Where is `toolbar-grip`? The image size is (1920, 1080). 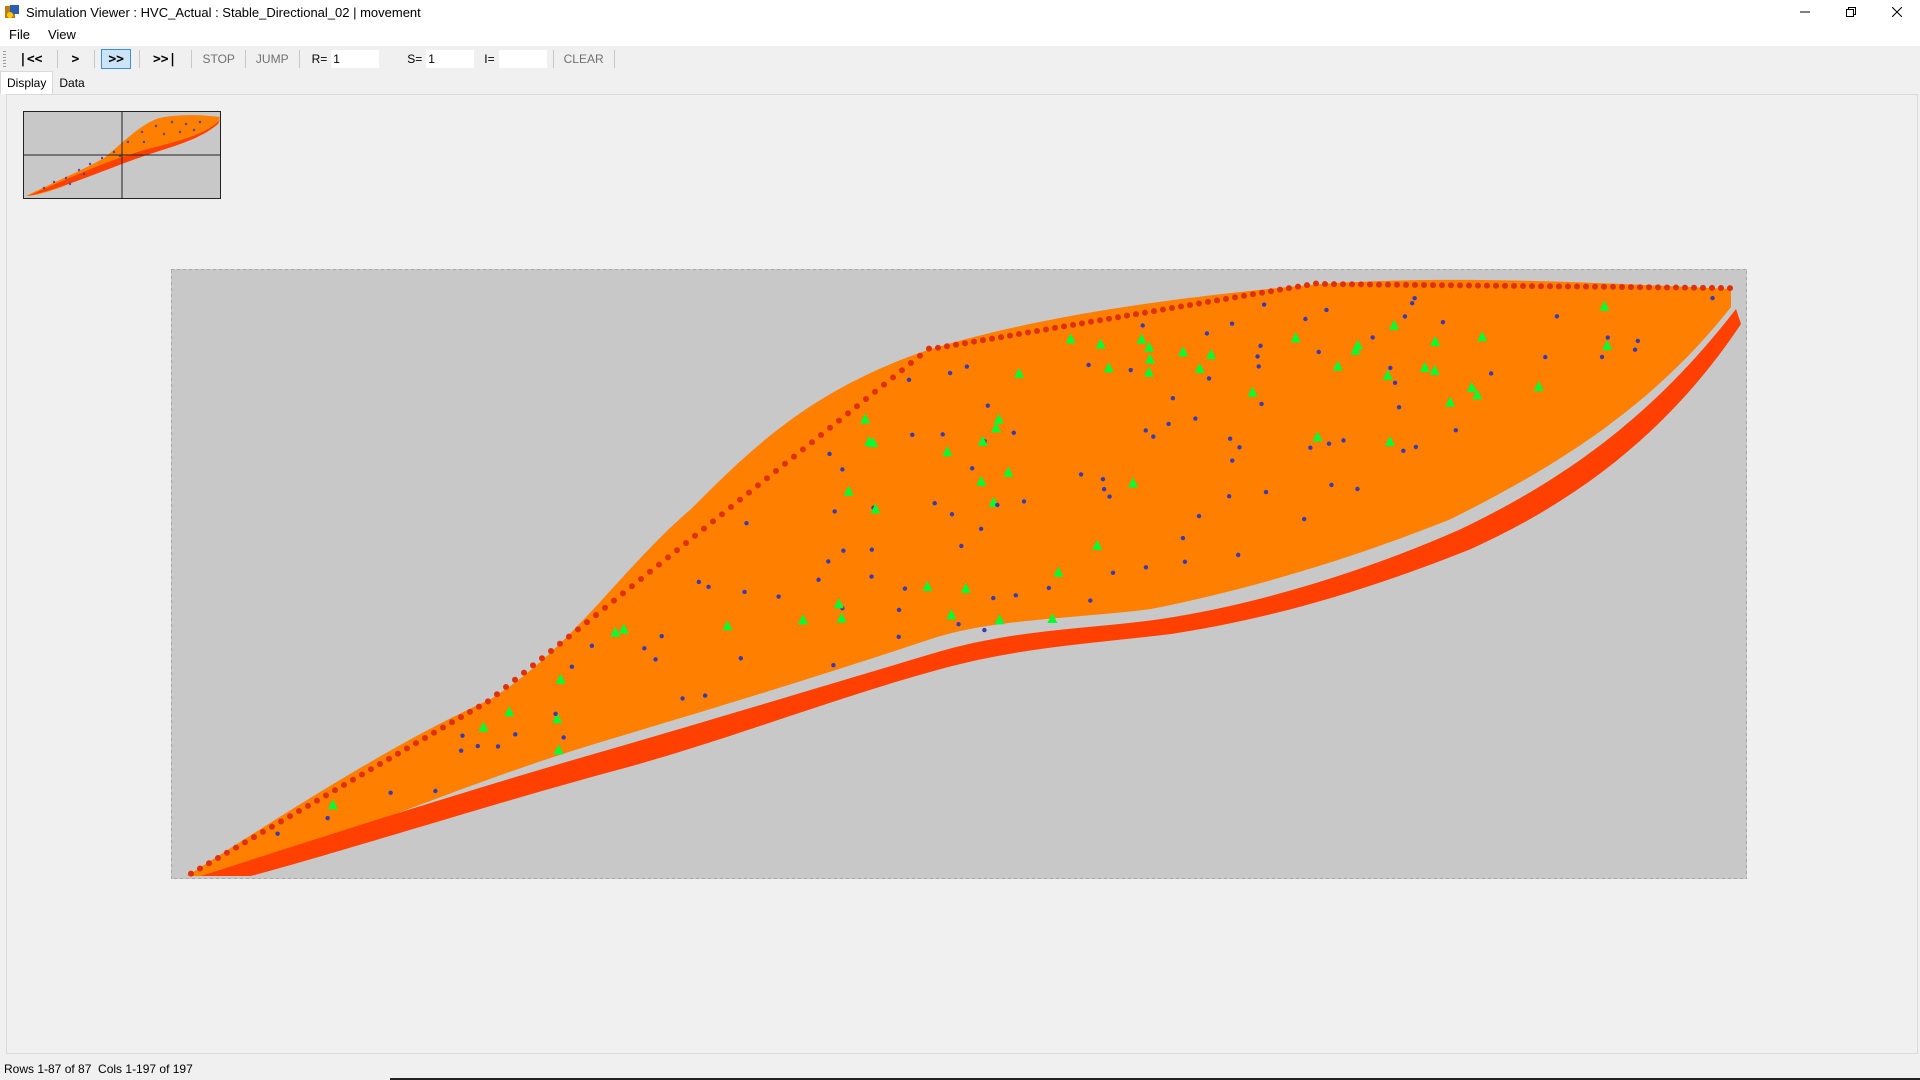 toolbar-grip is located at coordinates (4, 59).